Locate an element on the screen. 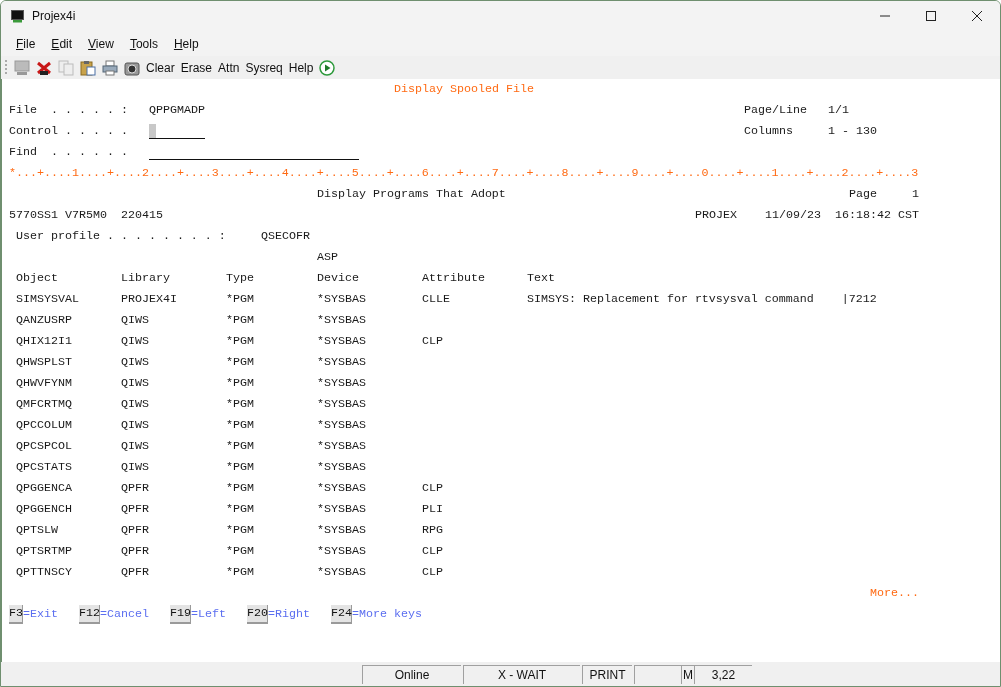  table-cell-text: QHWSPLST is located at coordinates (44, 362).